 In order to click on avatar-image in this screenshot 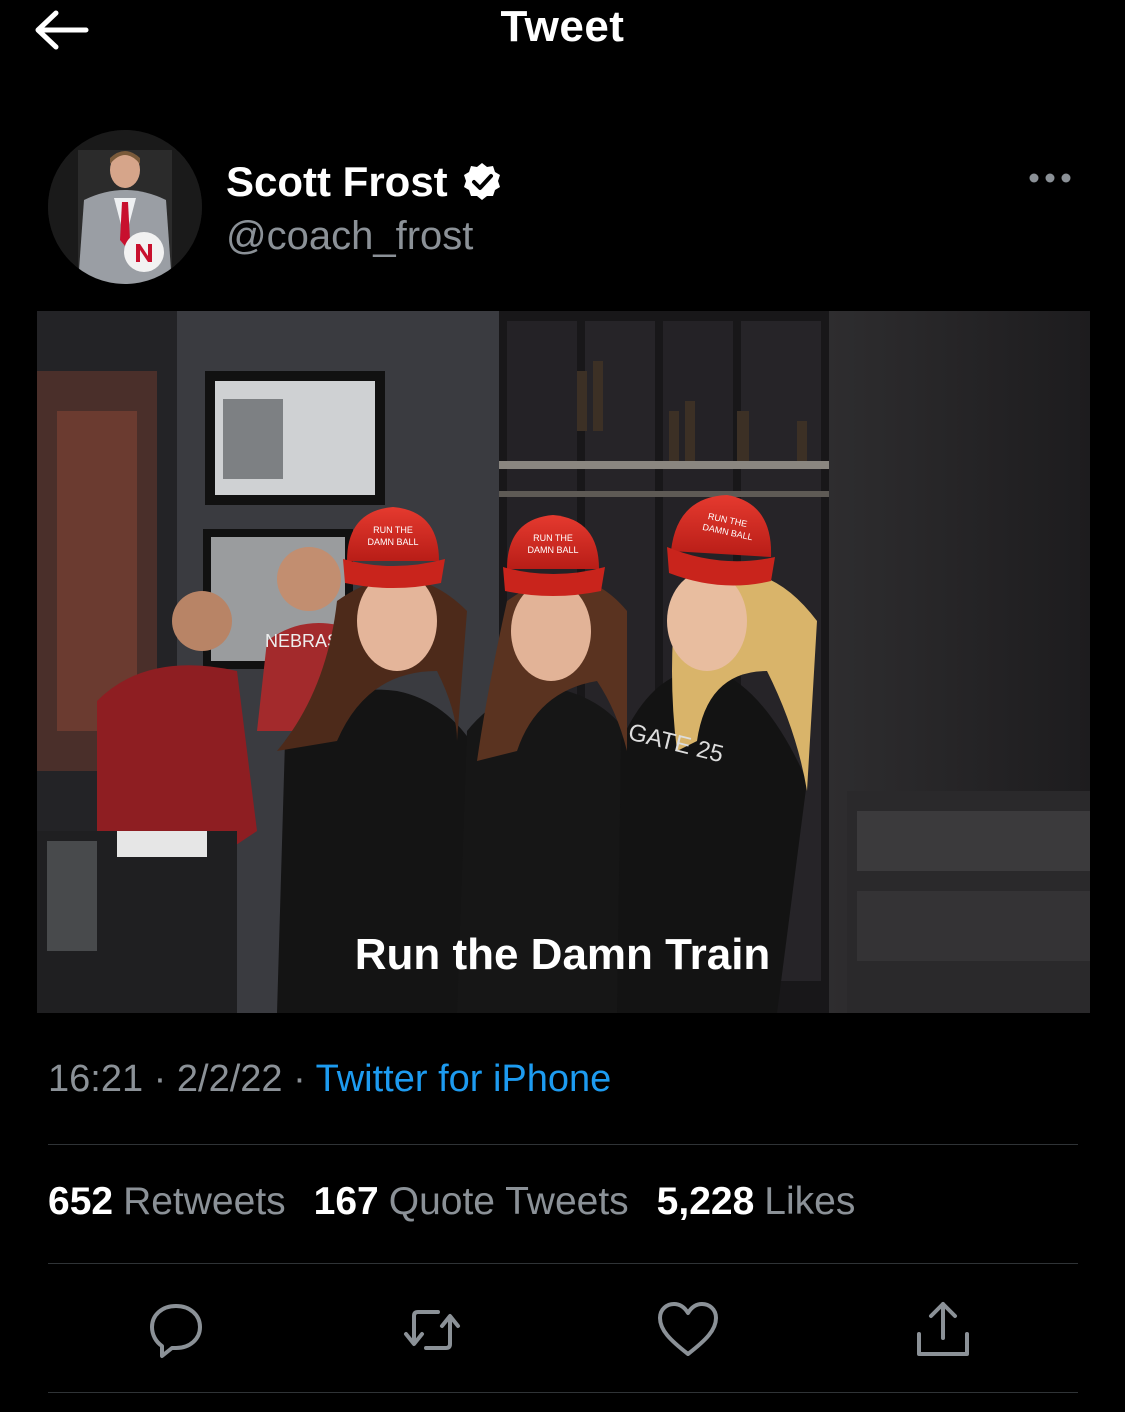, I will do `click(125, 207)`.